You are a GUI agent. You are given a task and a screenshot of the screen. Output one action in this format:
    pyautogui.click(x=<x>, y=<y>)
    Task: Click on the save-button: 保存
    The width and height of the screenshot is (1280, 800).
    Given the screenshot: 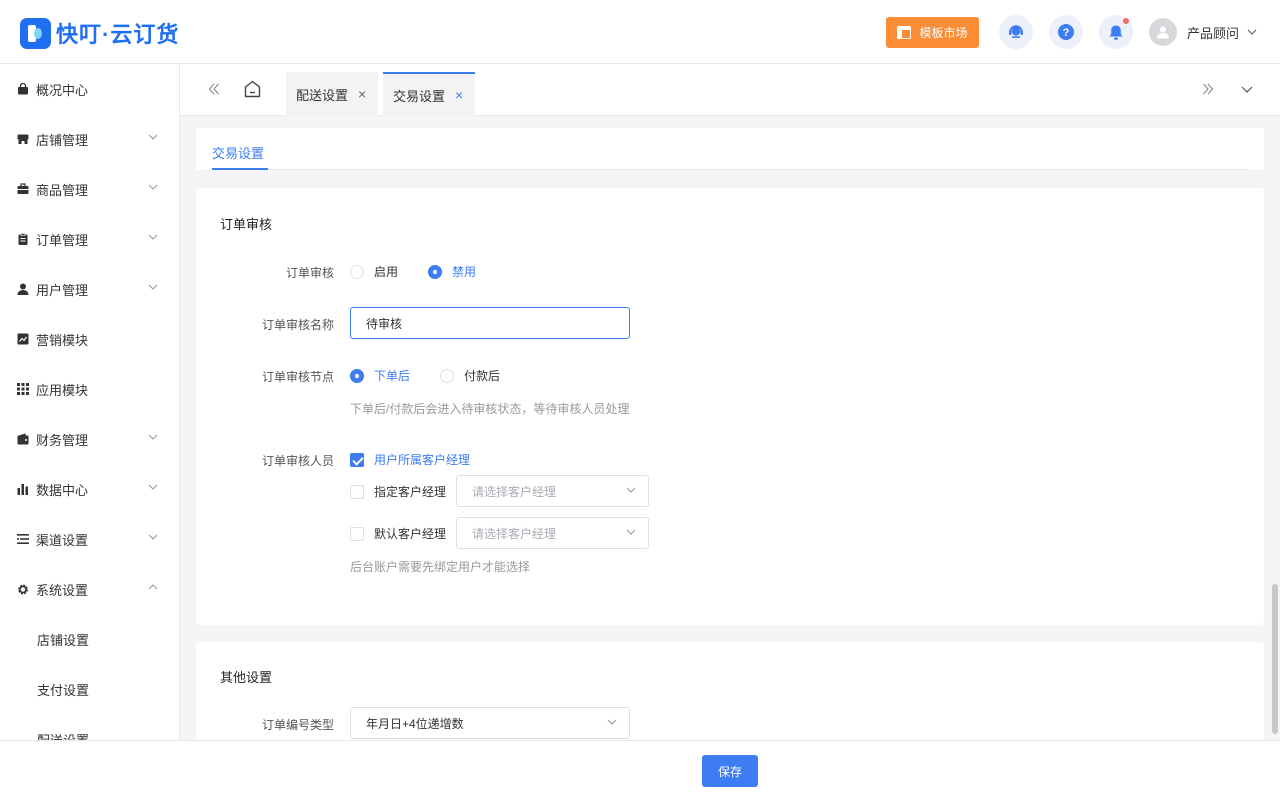 What is the action you would take?
    pyautogui.click(x=730, y=771)
    